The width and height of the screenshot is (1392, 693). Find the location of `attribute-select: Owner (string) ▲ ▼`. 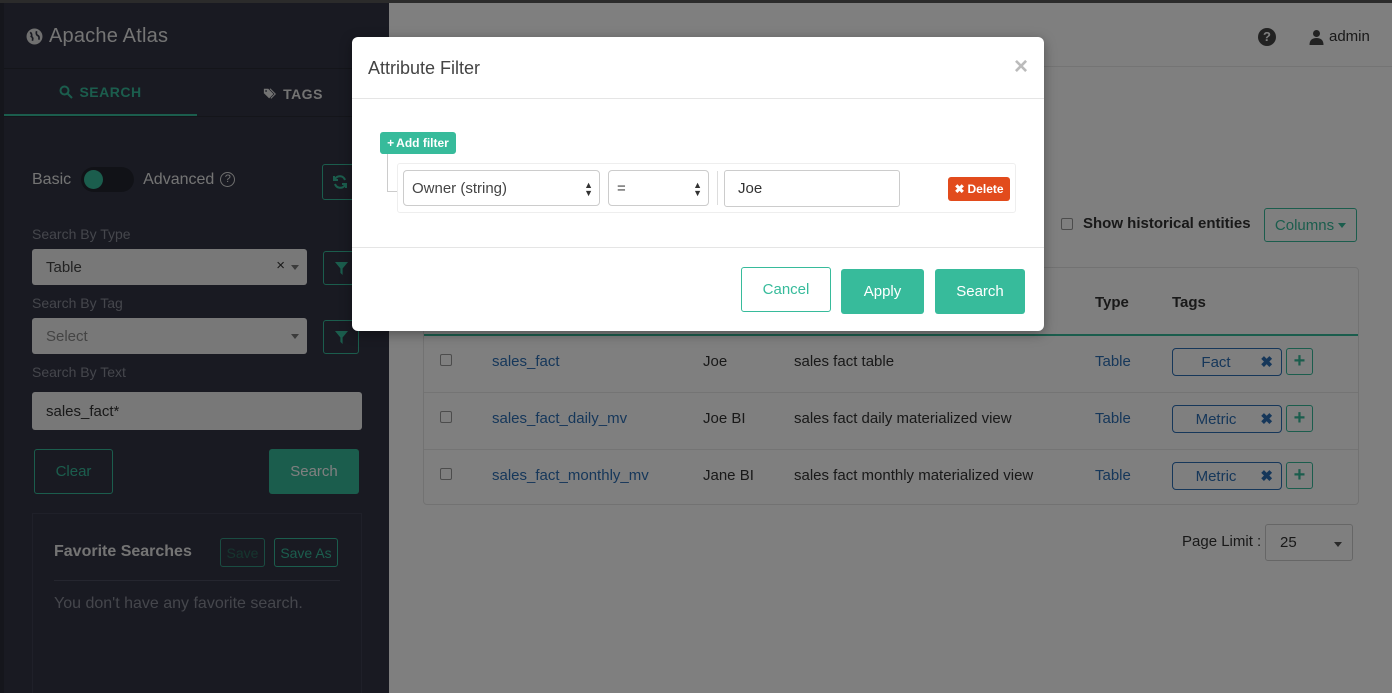

attribute-select: Owner (string) ▲ ▼ is located at coordinates (501, 188).